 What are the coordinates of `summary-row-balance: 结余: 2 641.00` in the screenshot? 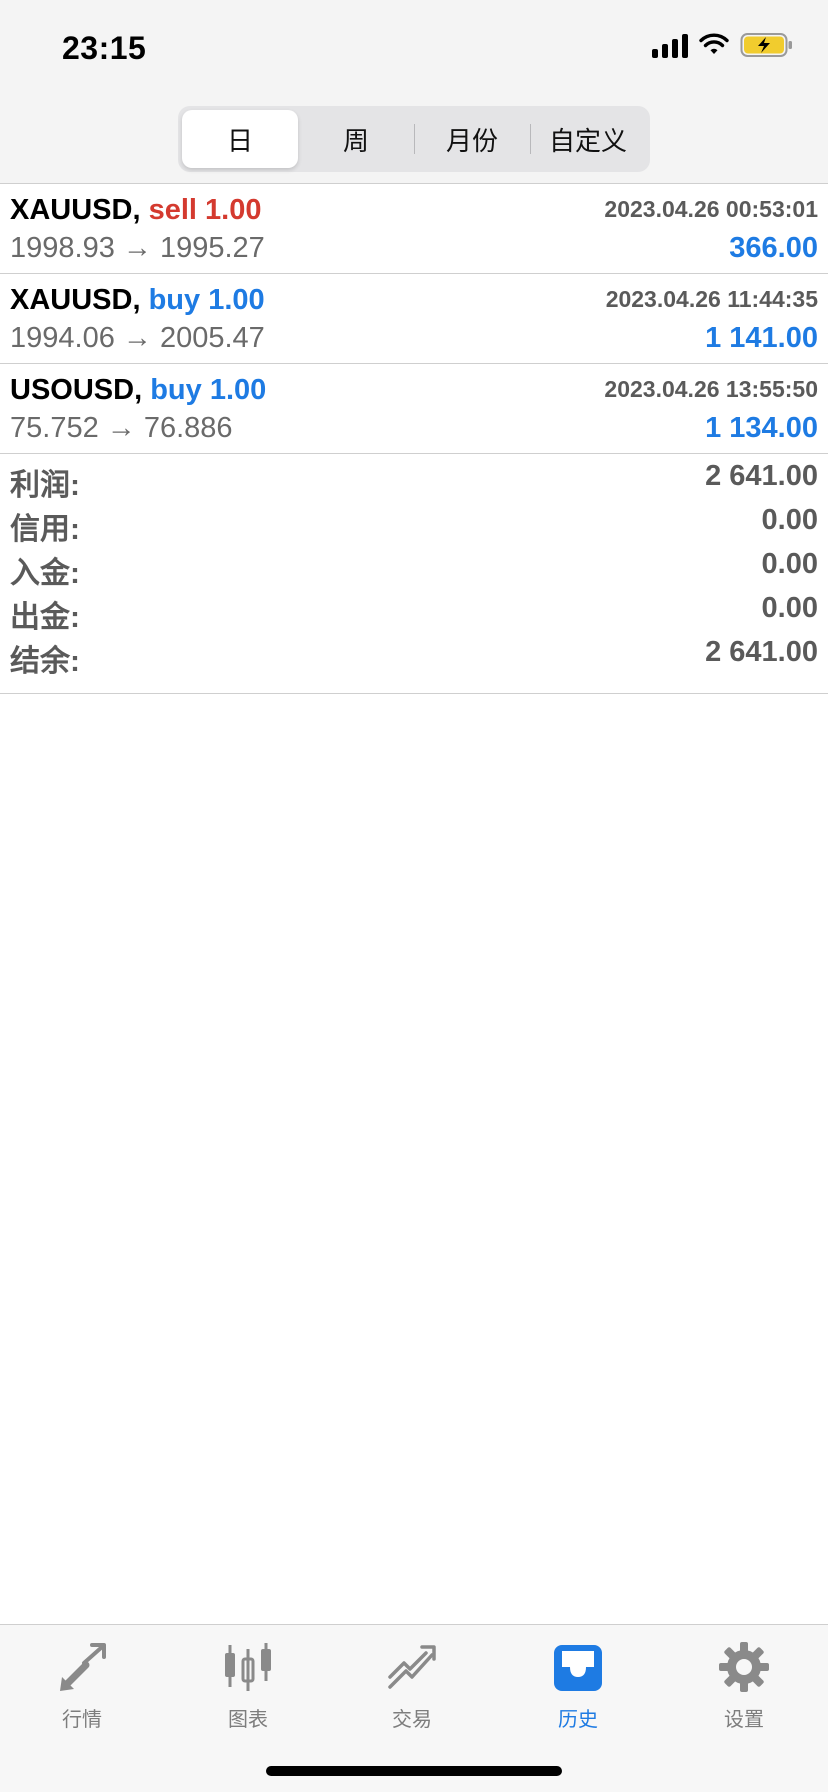 It's located at (414, 654).